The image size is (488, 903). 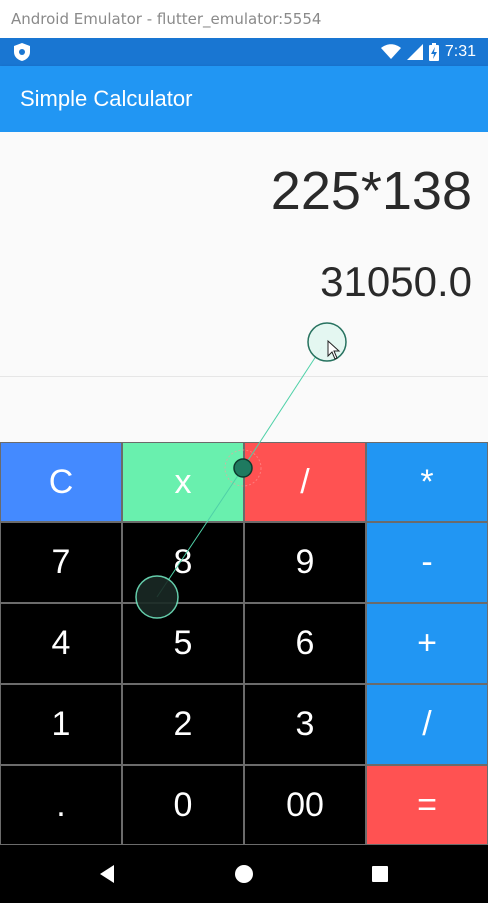 I want to click on key-multiply: *, so click(x=427, y=482).